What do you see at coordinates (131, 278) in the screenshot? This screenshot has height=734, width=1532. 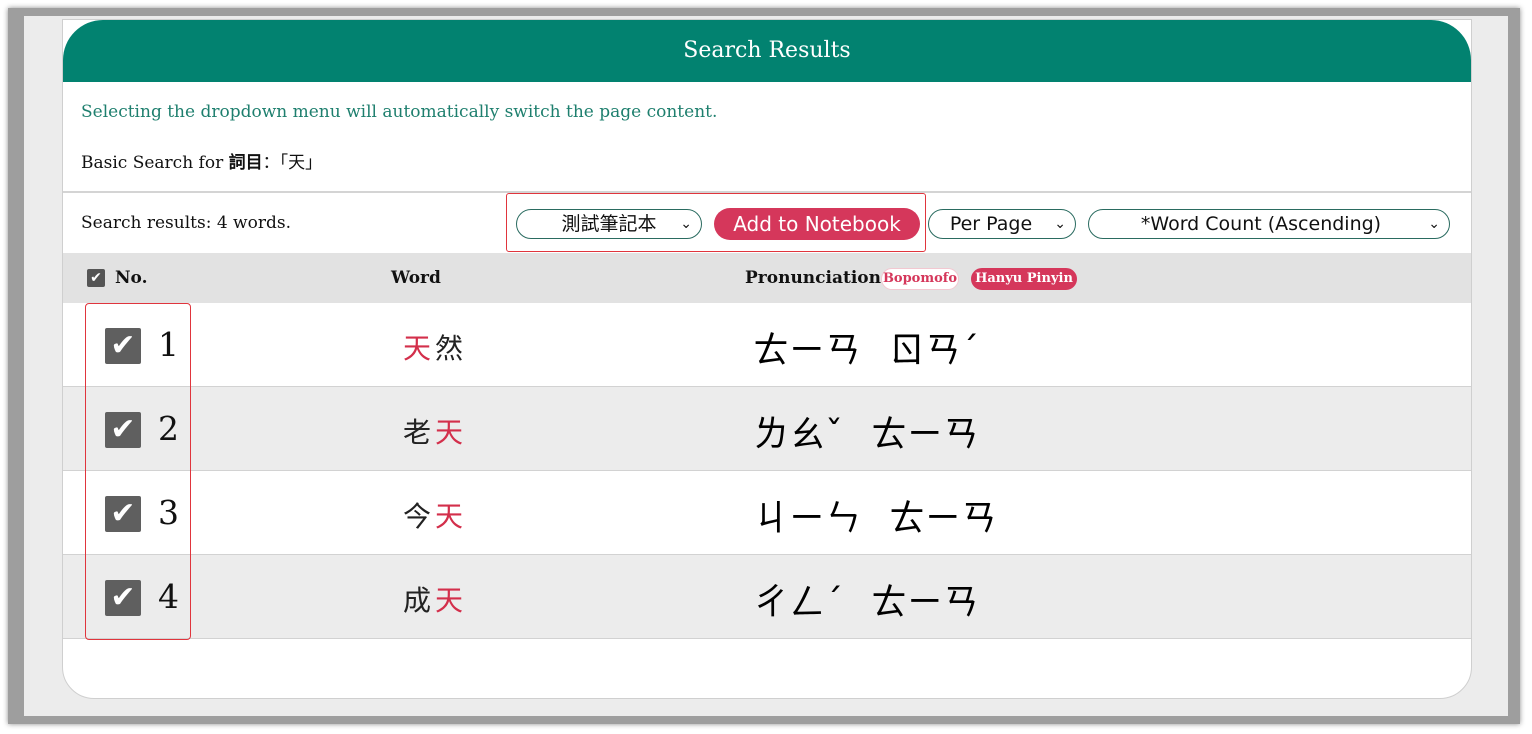 I see `header-no: No.` at bounding box center [131, 278].